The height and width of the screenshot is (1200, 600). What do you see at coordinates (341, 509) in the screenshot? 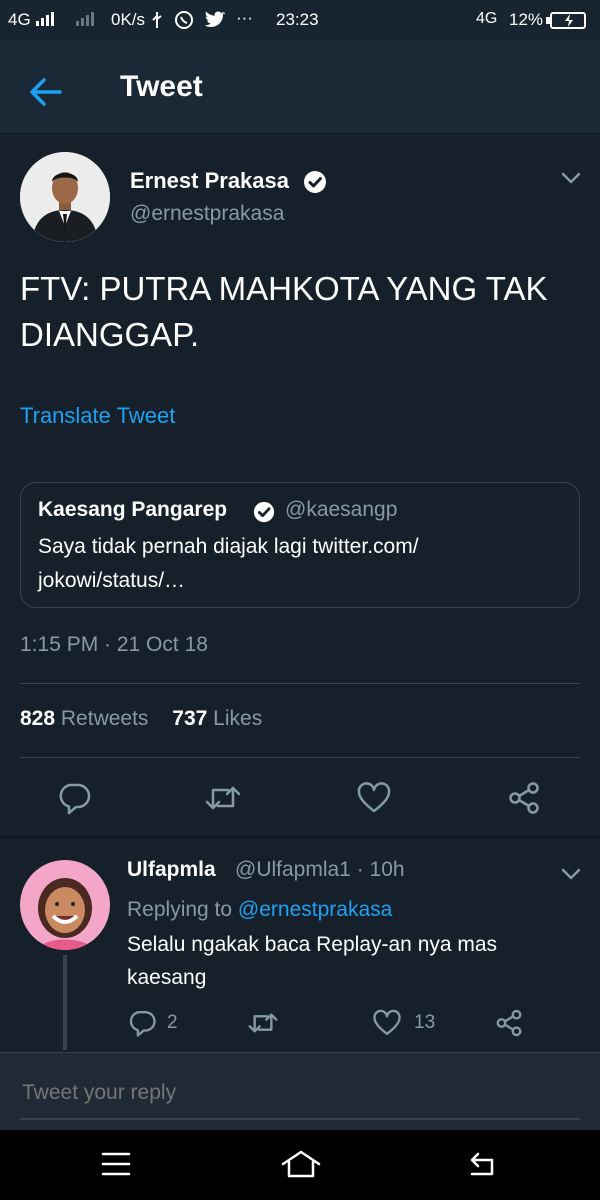
I see `quoted-author-handle: @kaesangp` at bounding box center [341, 509].